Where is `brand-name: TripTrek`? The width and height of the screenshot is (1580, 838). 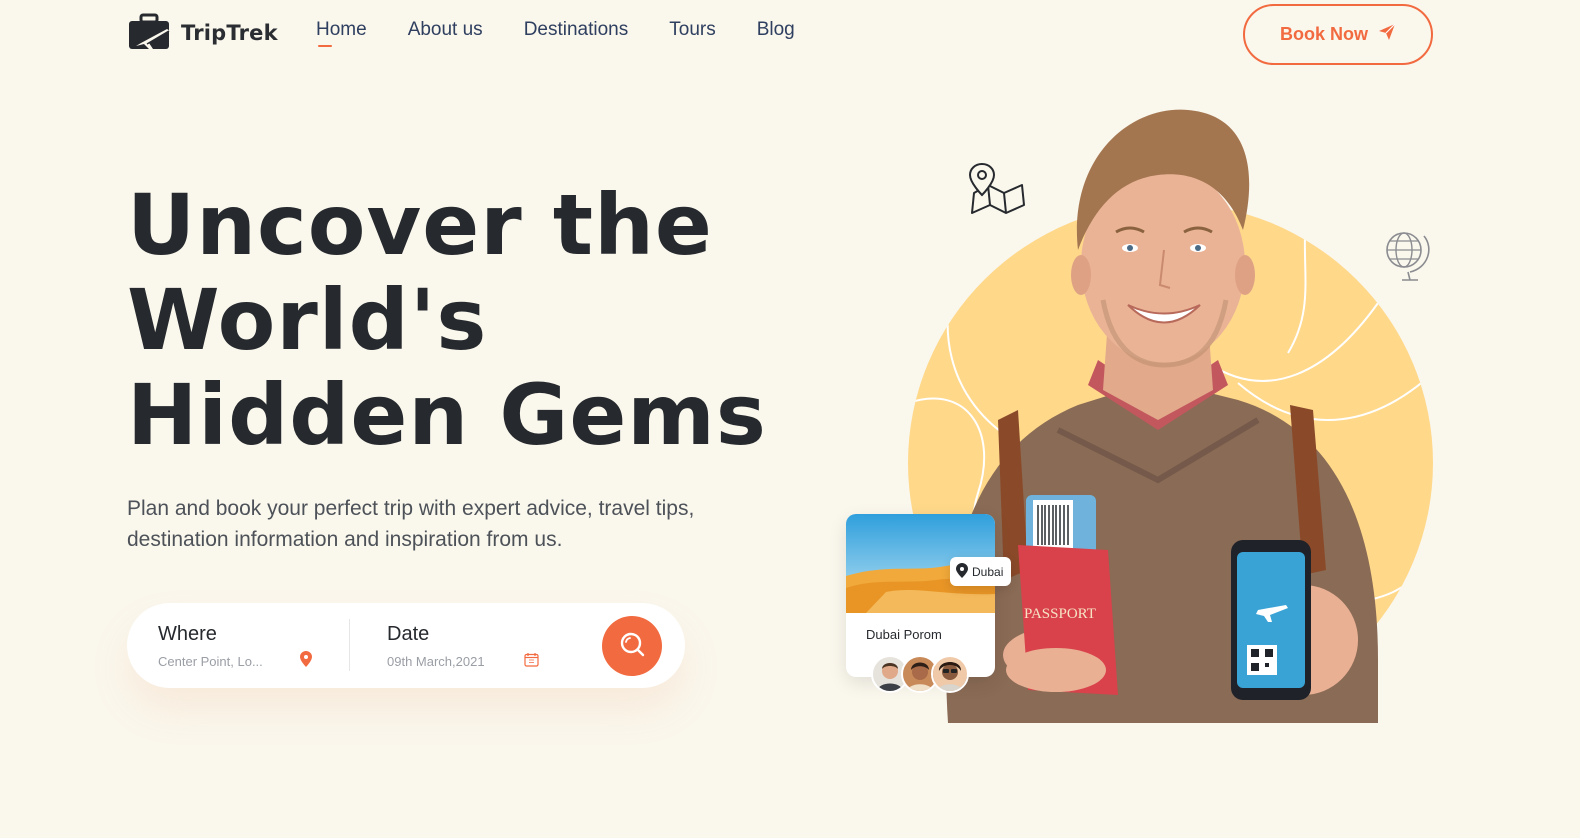 brand-name: TripTrek is located at coordinates (229, 33).